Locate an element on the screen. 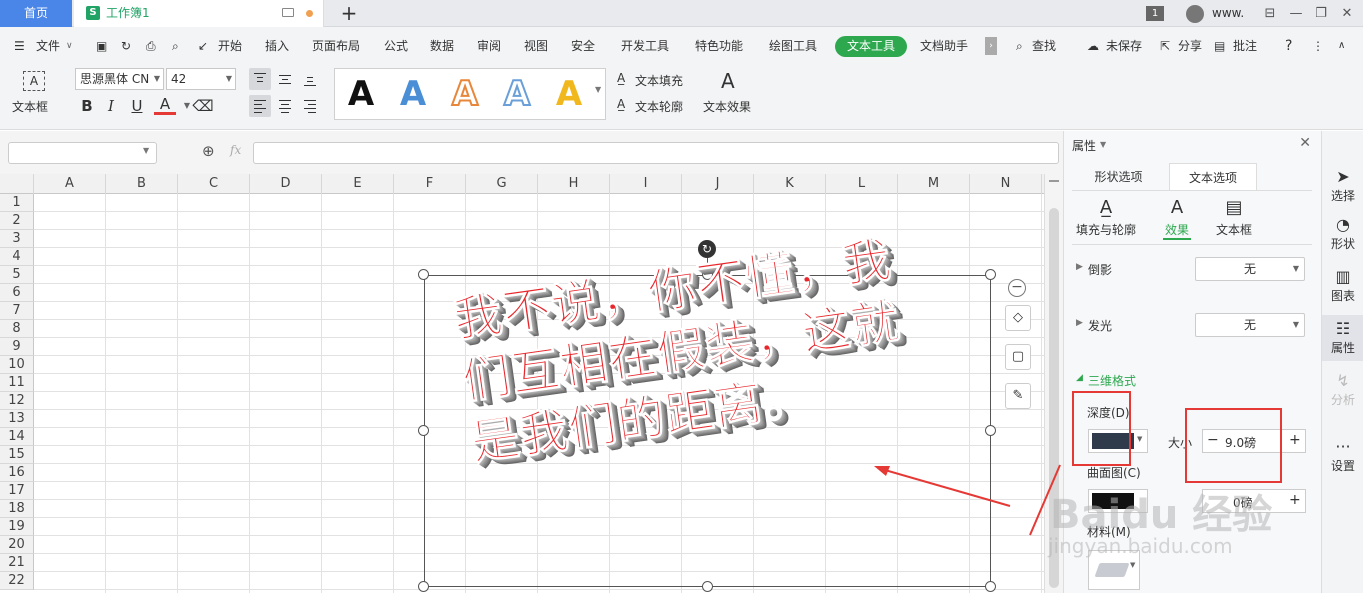 Image resolution: width=1363 pixels, height=593 pixels. monitor-icon is located at coordinates (288, 12).